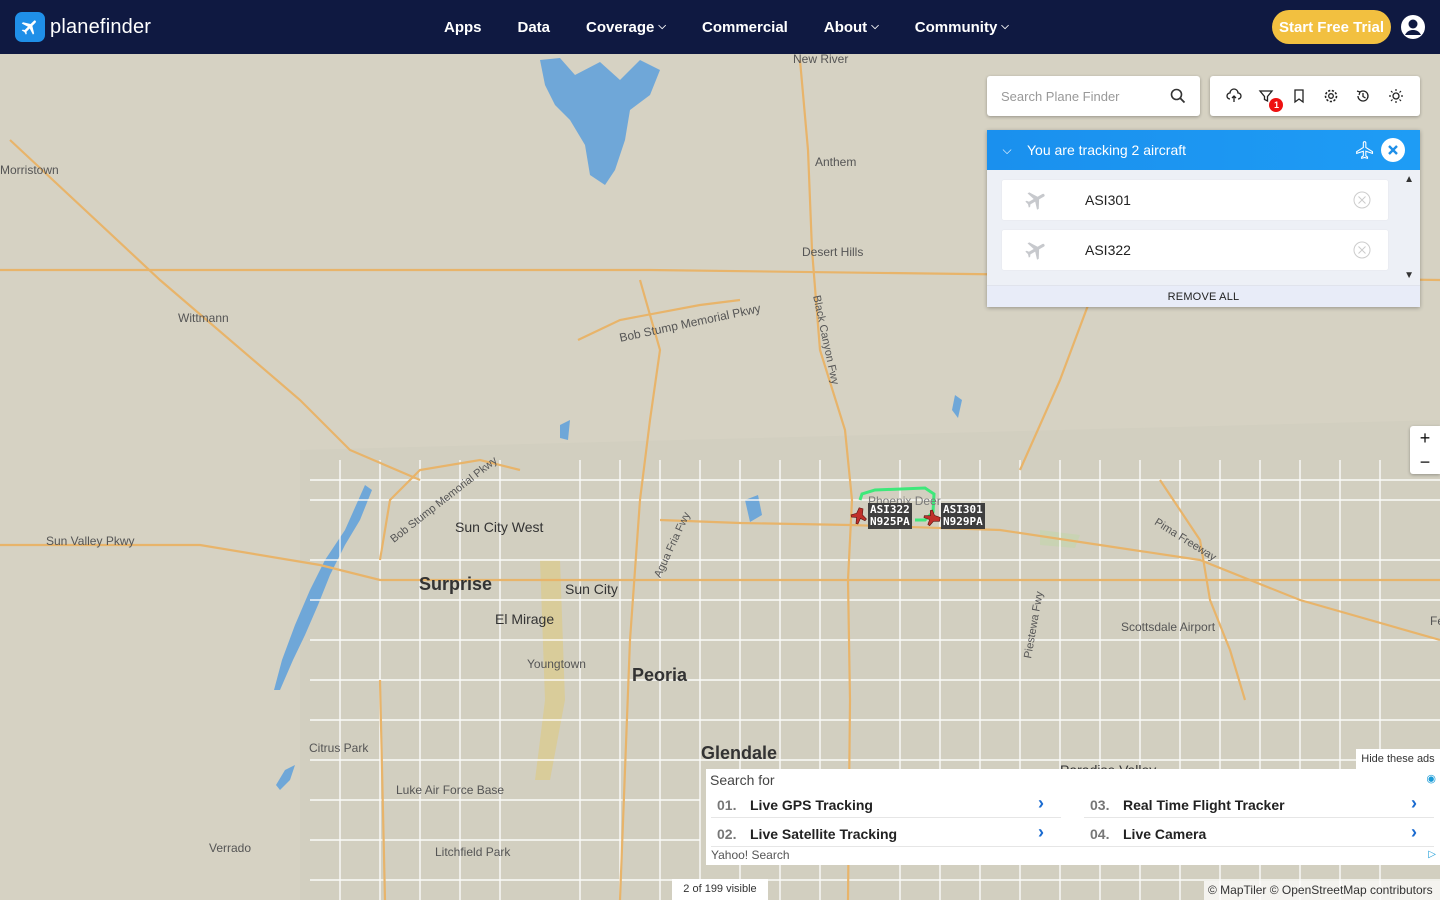 Image resolution: width=1440 pixels, height=900 pixels. I want to click on ad-item-3: 03. Real Time Flight Tracker, so click(1187, 805).